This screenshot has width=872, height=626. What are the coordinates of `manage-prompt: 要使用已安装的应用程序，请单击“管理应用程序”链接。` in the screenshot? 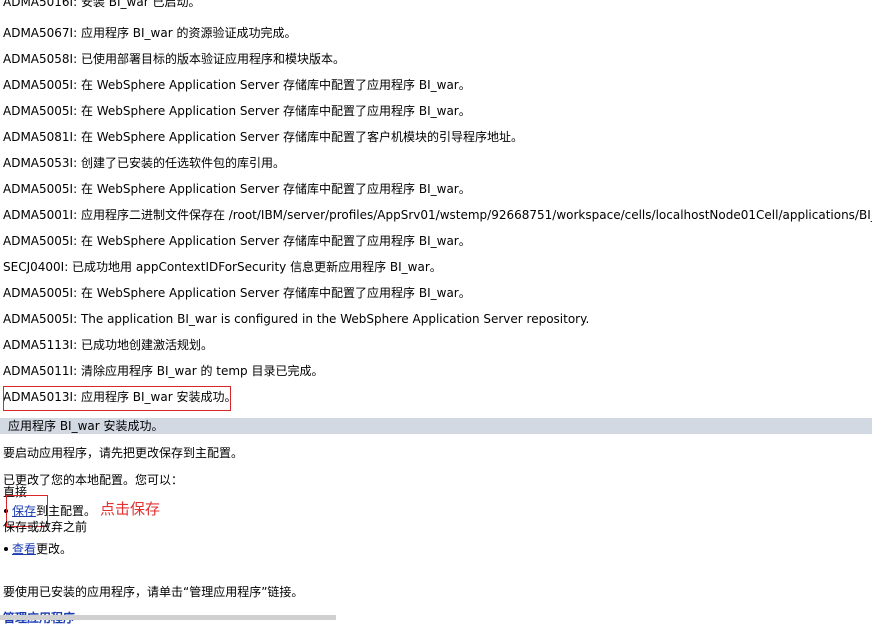 It's located at (153, 592).